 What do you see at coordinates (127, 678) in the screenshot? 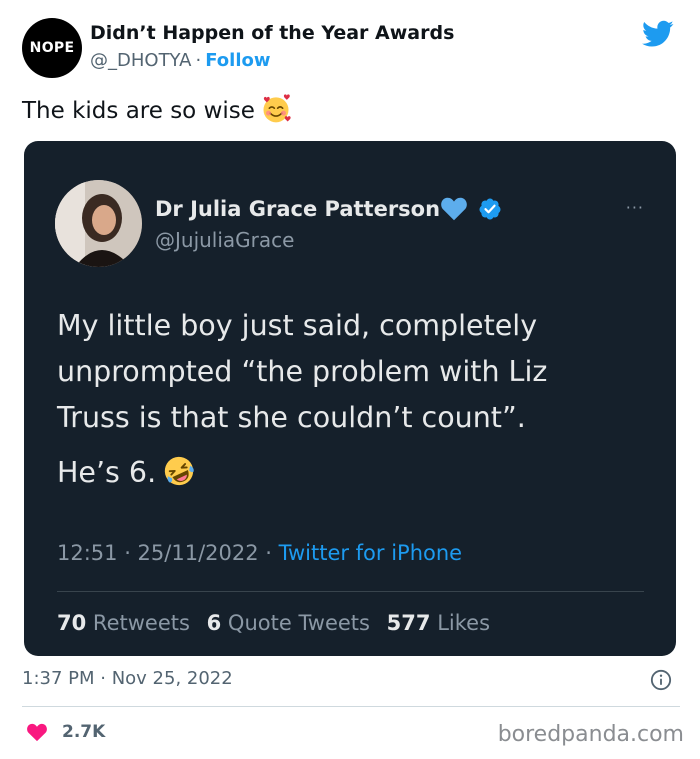
I see `tweet-timestamp: 1:37 PM · Nov 25, 2022` at bounding box center [127, 678].